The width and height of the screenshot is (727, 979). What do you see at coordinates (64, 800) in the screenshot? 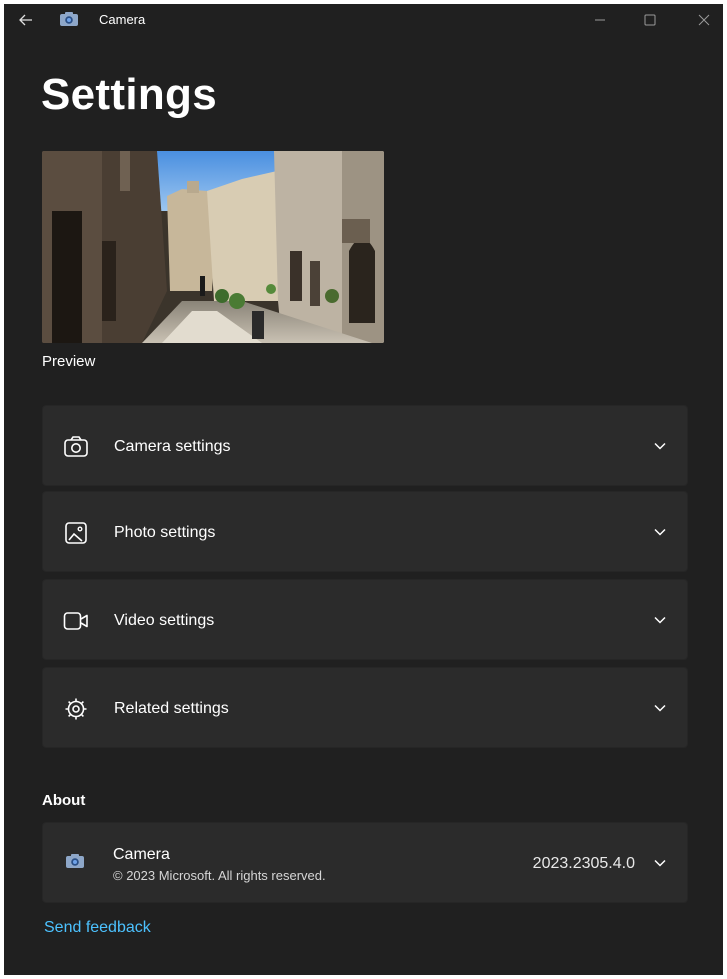
I see `about-heading: About` at bounding box center [64, 800].